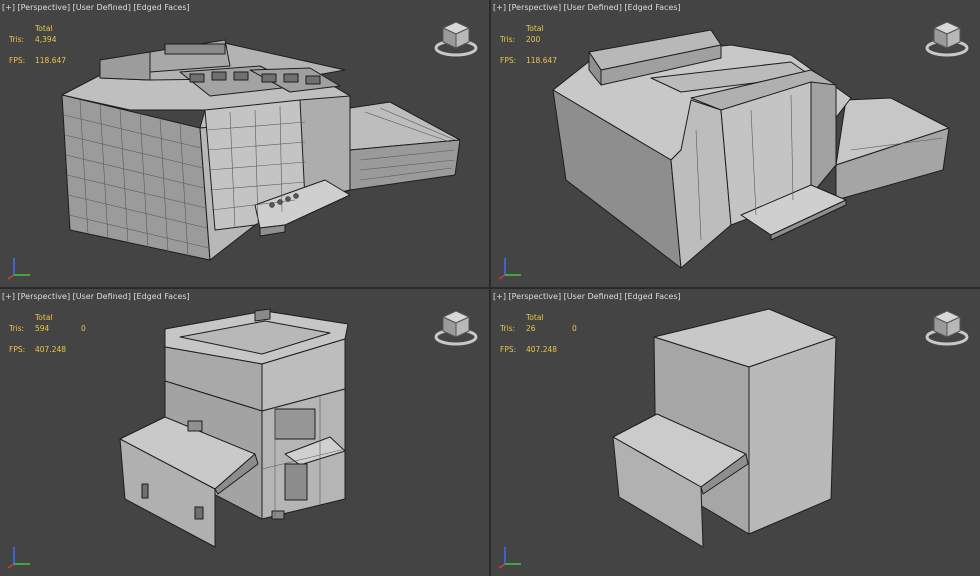 The image size is (980, 576). What do you see at coordinates (42, 328) in the screenshot?
I see `tris-value: 594` at bounding box center [42, 328].